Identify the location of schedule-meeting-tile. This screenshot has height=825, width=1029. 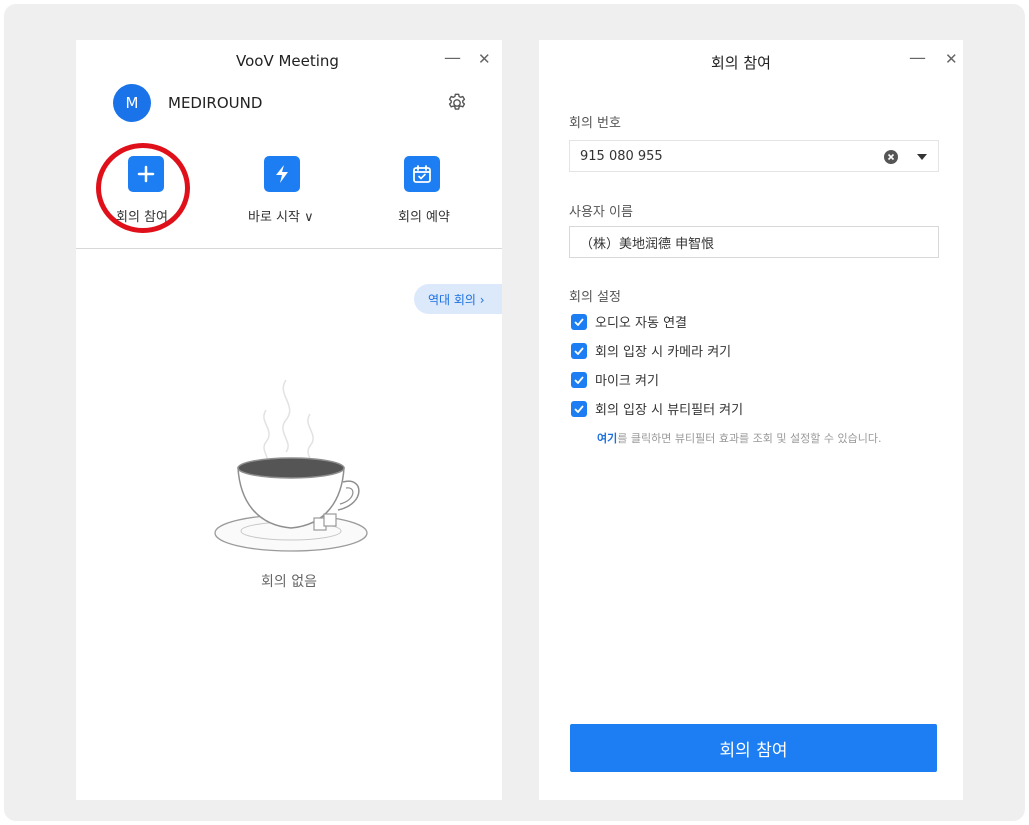
(422, 174).